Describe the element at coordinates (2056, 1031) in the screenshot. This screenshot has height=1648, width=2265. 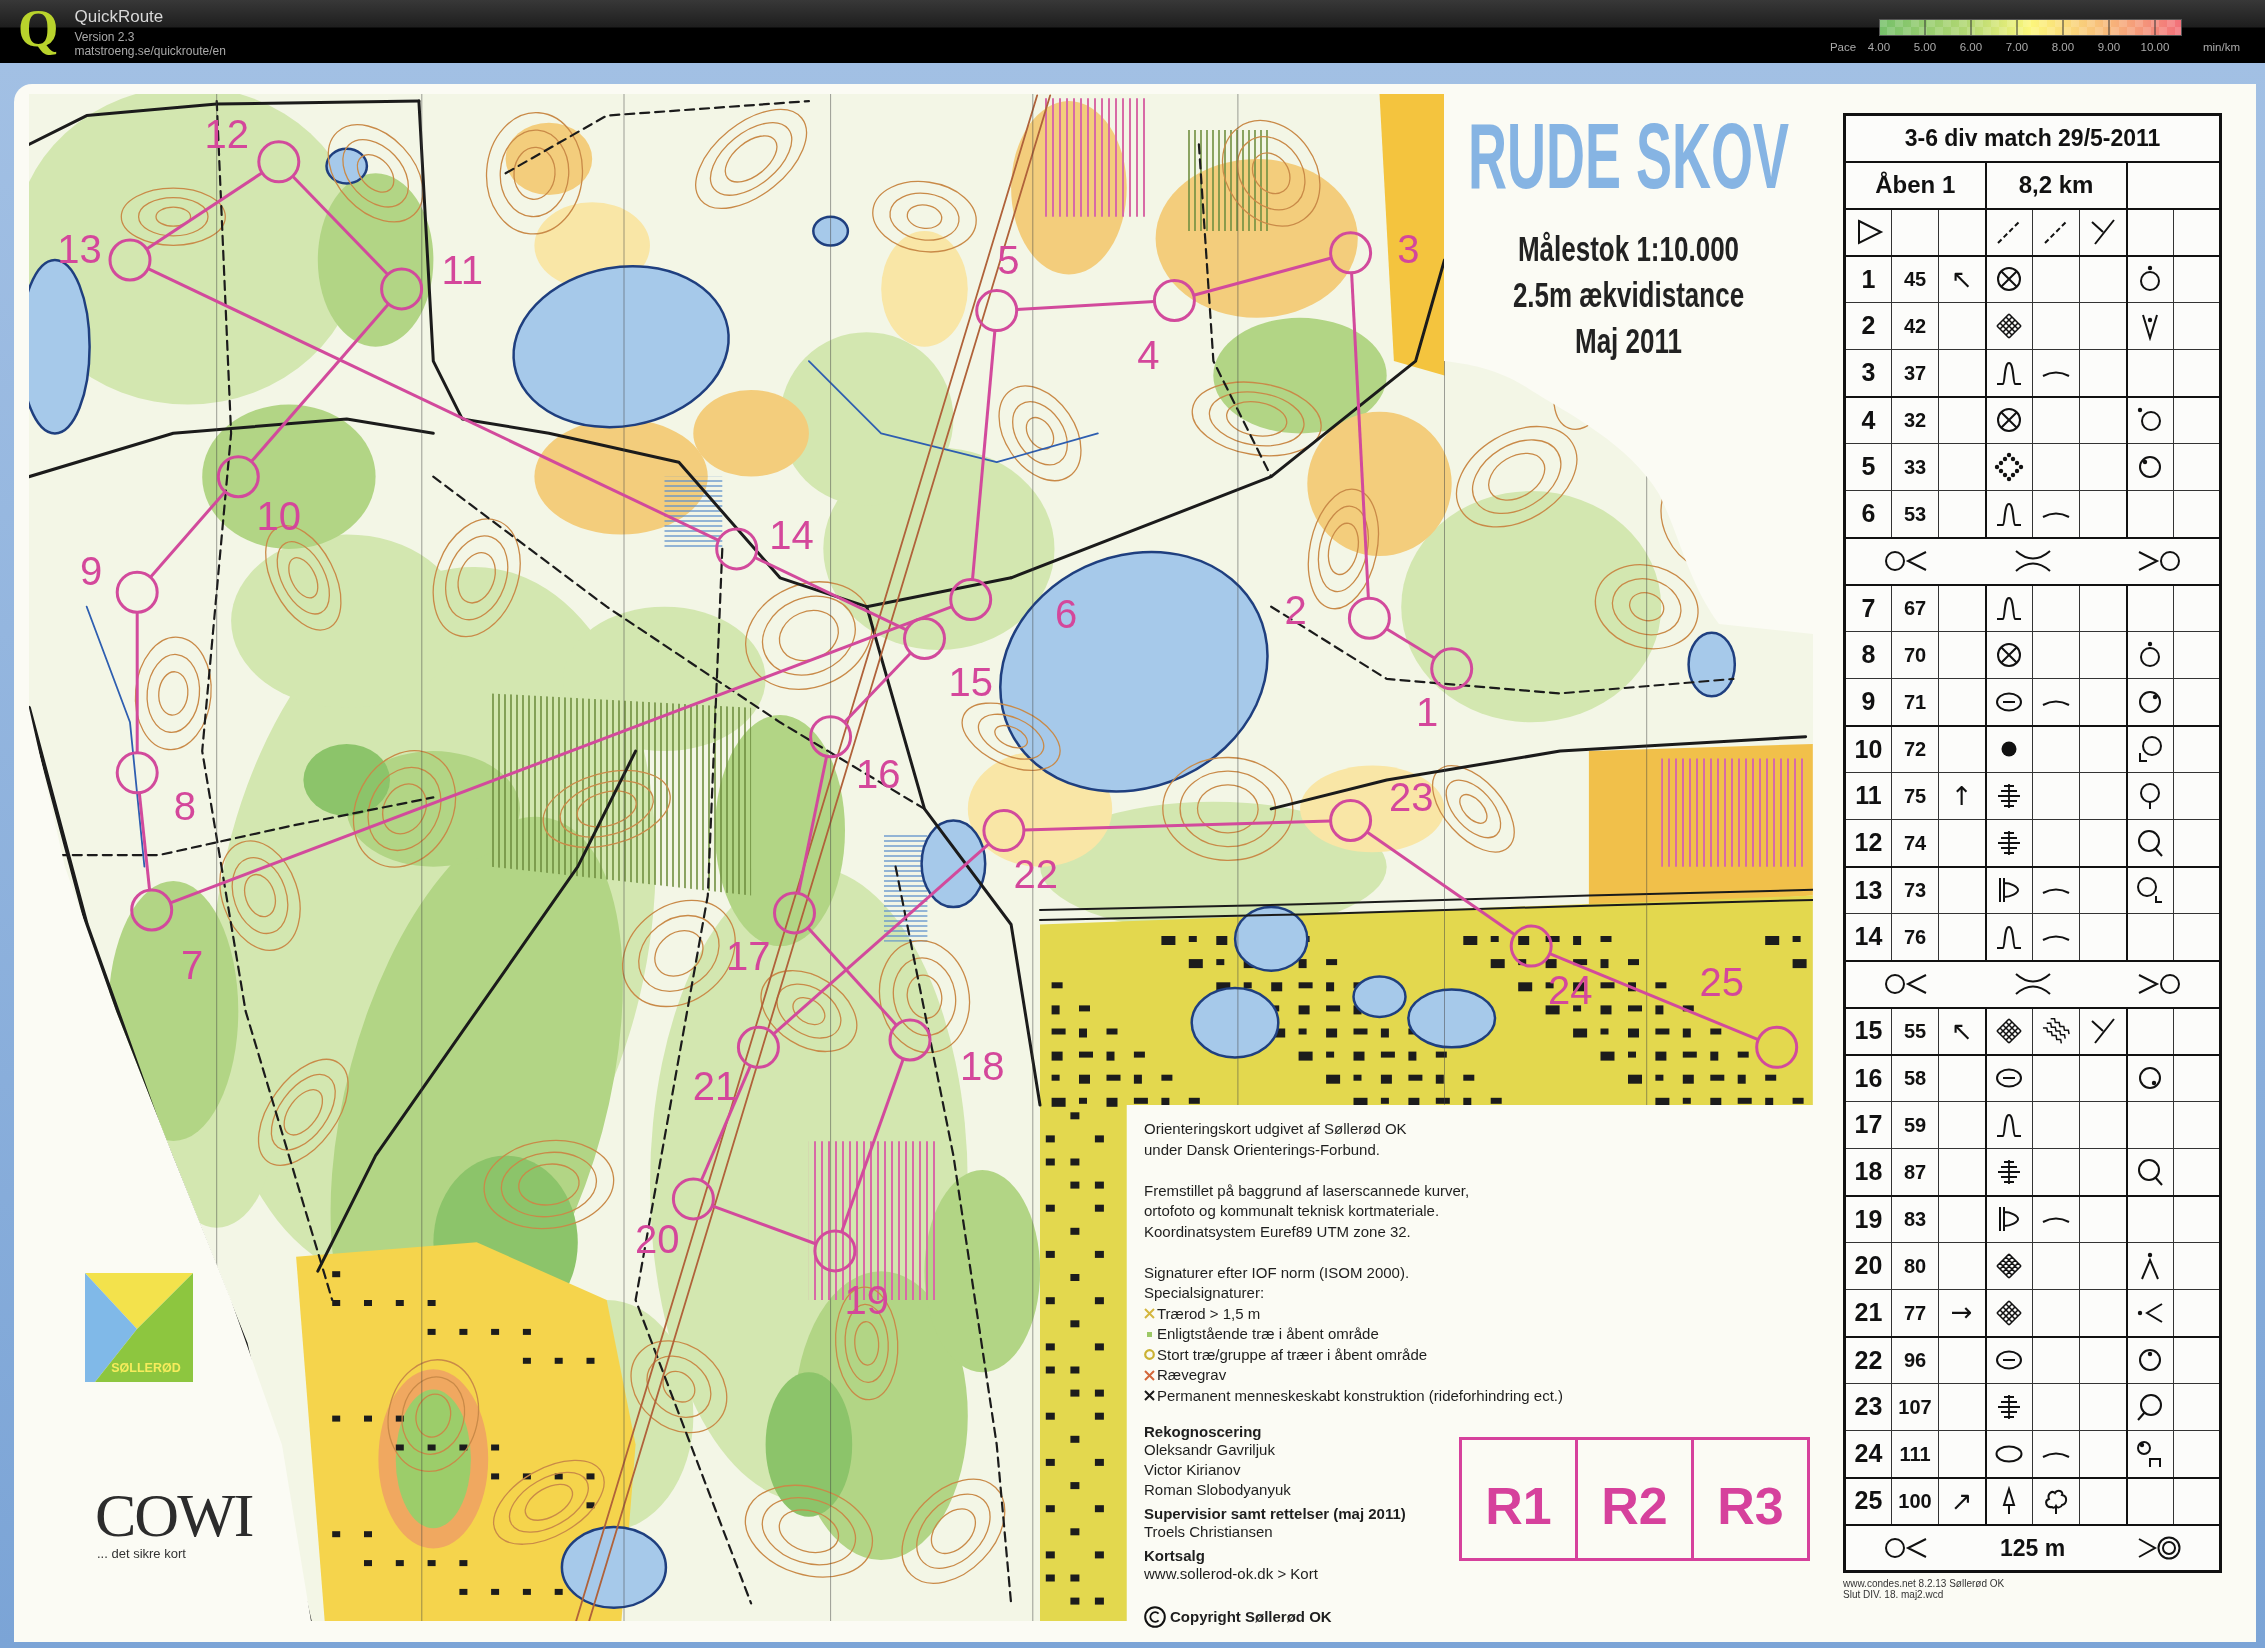
I see `wavy-lines-icon` at that location.